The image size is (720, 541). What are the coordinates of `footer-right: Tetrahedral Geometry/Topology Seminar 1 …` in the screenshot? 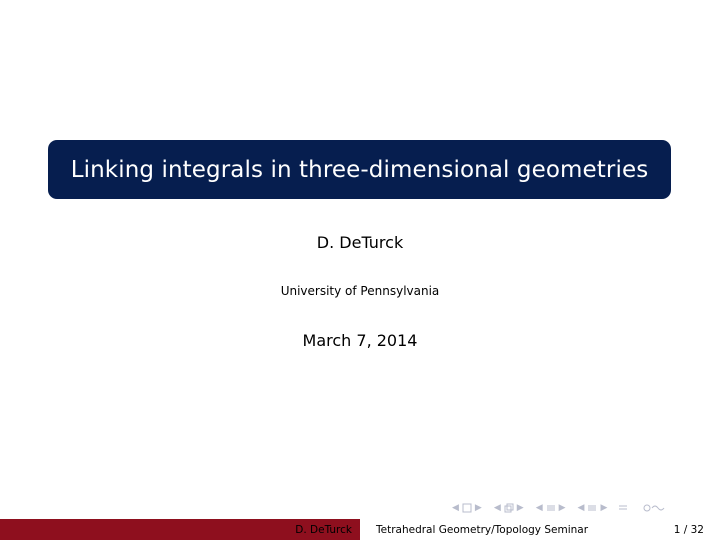 It's located at (540, 529).